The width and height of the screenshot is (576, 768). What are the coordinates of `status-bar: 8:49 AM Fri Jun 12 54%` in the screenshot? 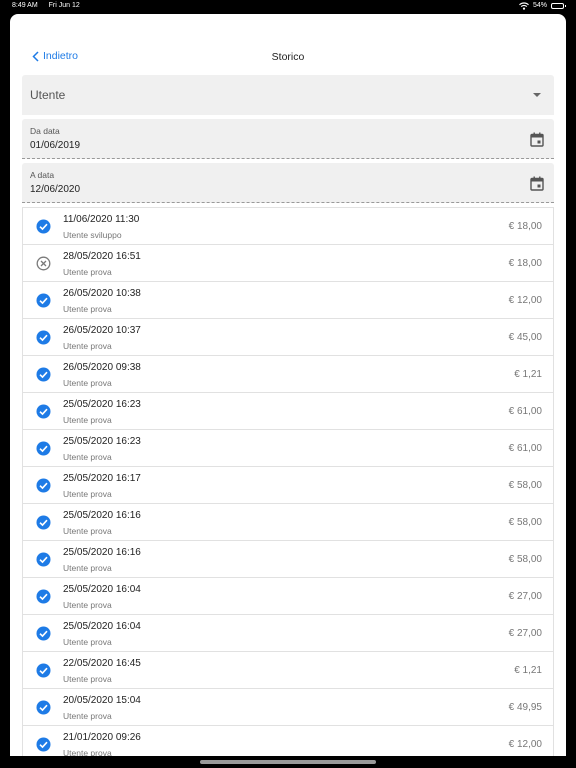 It's located at (288, 7).